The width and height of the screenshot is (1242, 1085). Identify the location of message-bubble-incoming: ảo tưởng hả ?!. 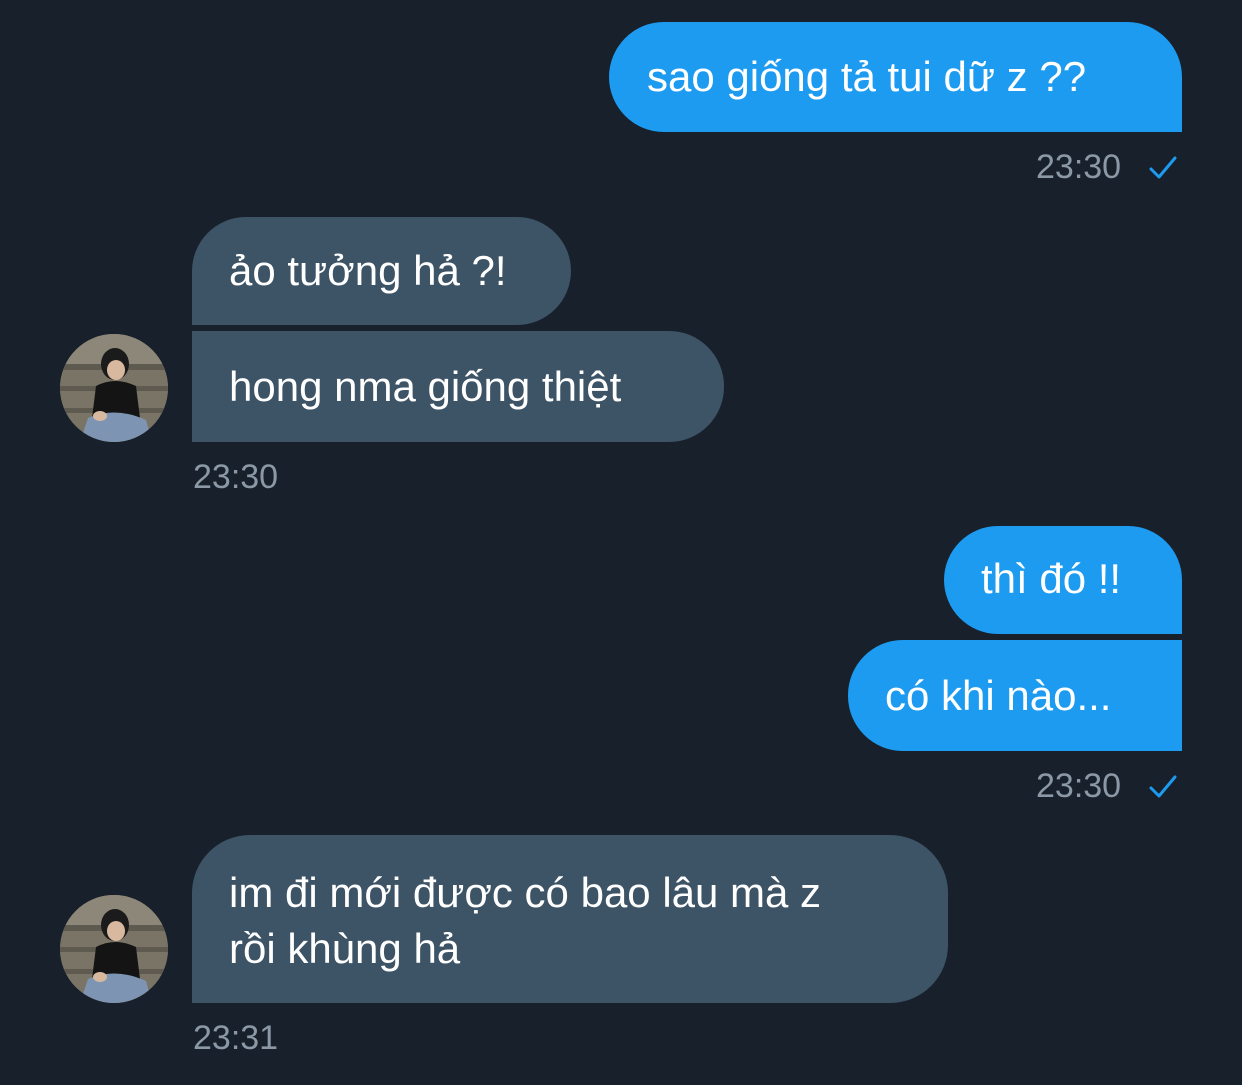
(381, 271).